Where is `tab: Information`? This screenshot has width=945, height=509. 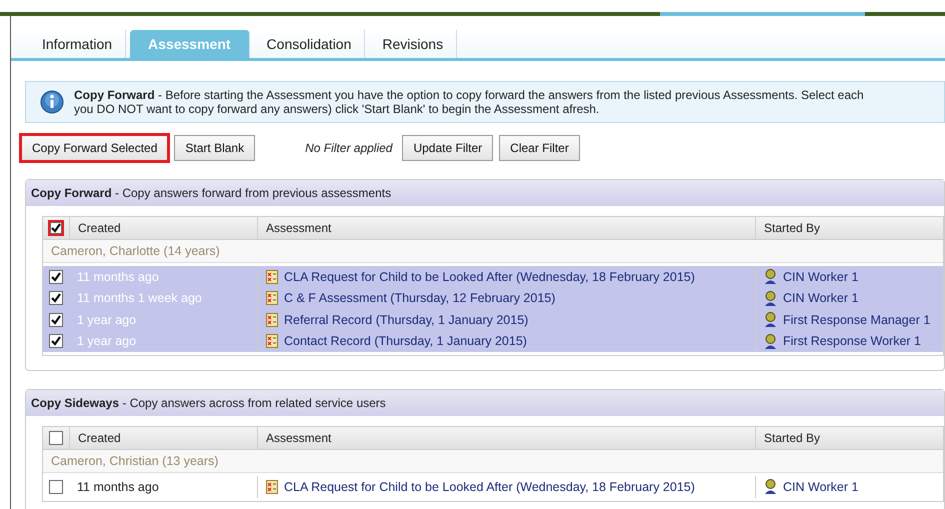
tab: Information is located at coordinates (77, 44).